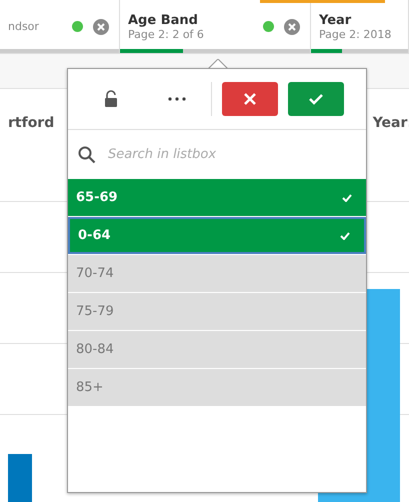 Image resolution: width=409 pixels, height=502 pixels. Describe the element at coordinates (217, 235) in the screenshot. I see `list-item: 0-64` at that location.